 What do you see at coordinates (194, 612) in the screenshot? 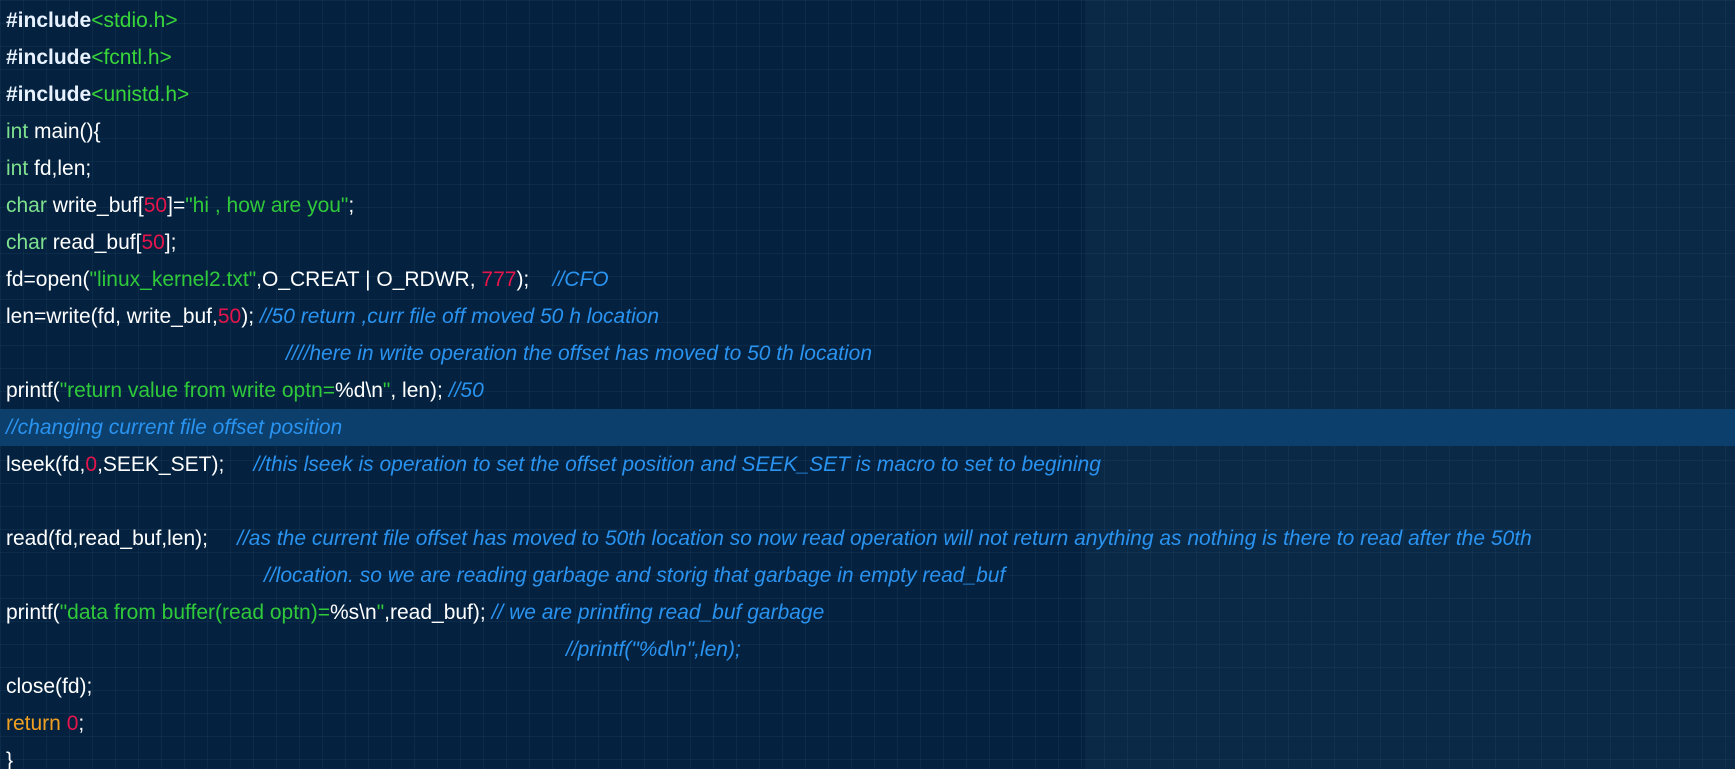
I see `code-string: "data from buffer(read optn)=` at bounding box center [194, 612].